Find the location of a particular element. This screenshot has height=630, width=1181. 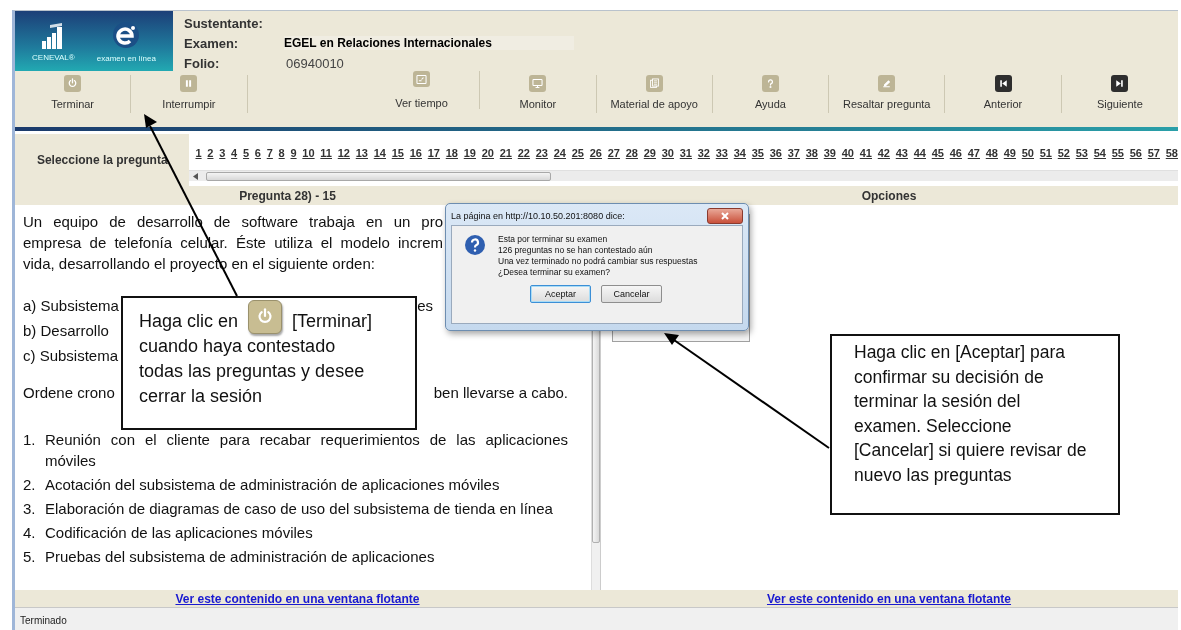

logo-caption: examen en línea is located at coordinates (126, 58).